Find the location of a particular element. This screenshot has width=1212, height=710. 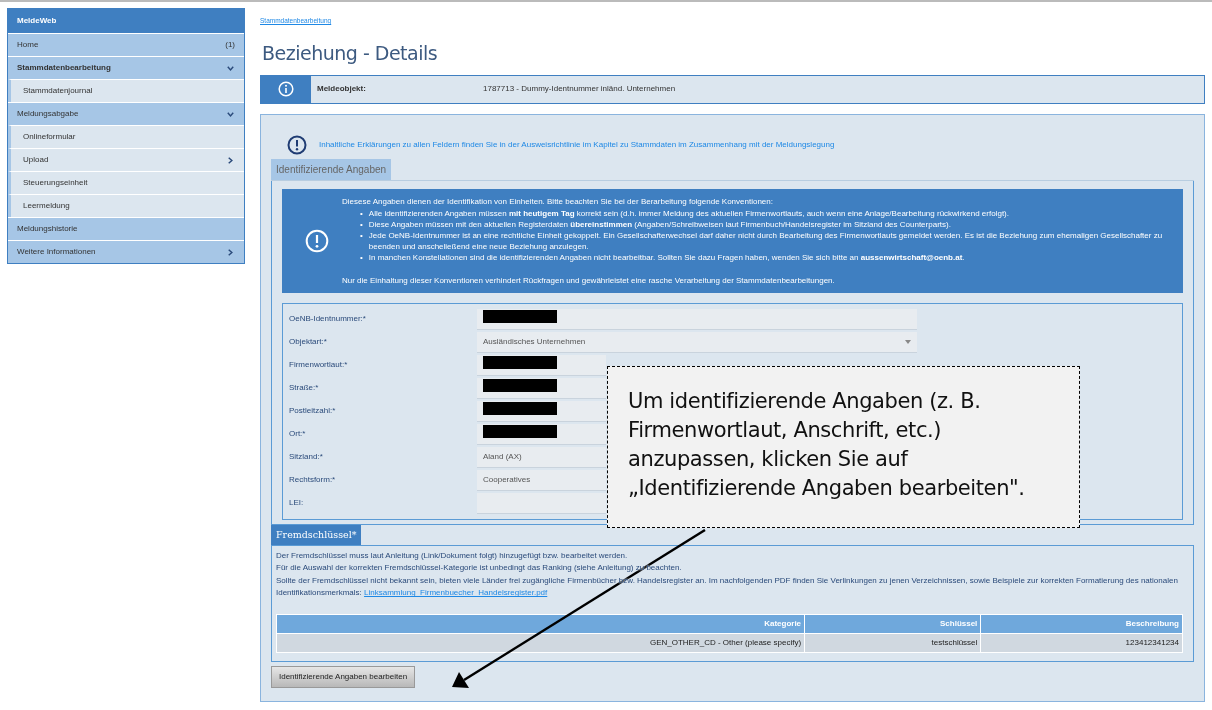

sidebar-item: Leermeldung is located at coordinates (126, 205).